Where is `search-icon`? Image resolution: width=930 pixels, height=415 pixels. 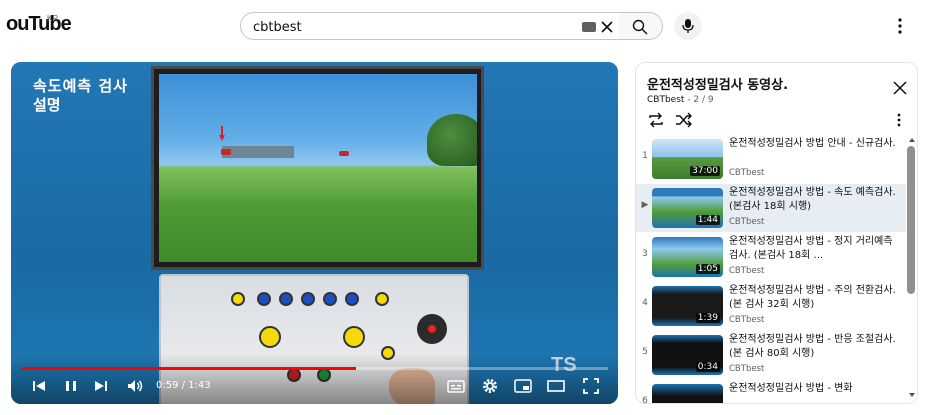
search-icon is located at coordinates (640, 27).